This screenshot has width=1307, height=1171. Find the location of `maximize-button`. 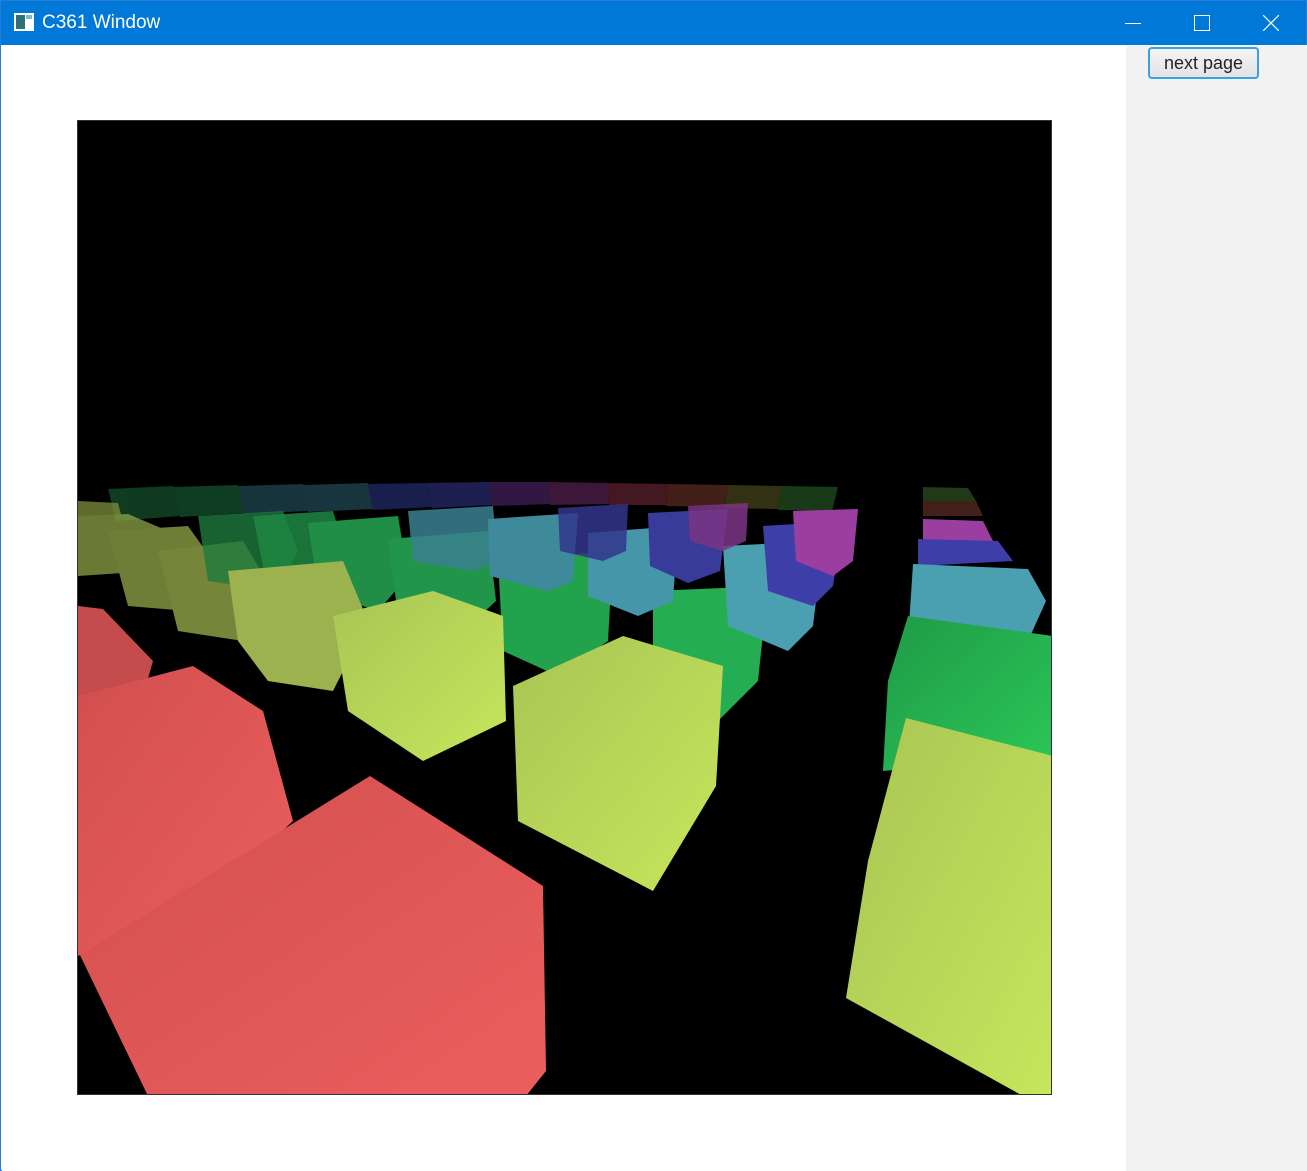

maximize-button is located at coordinates (1202, 23).